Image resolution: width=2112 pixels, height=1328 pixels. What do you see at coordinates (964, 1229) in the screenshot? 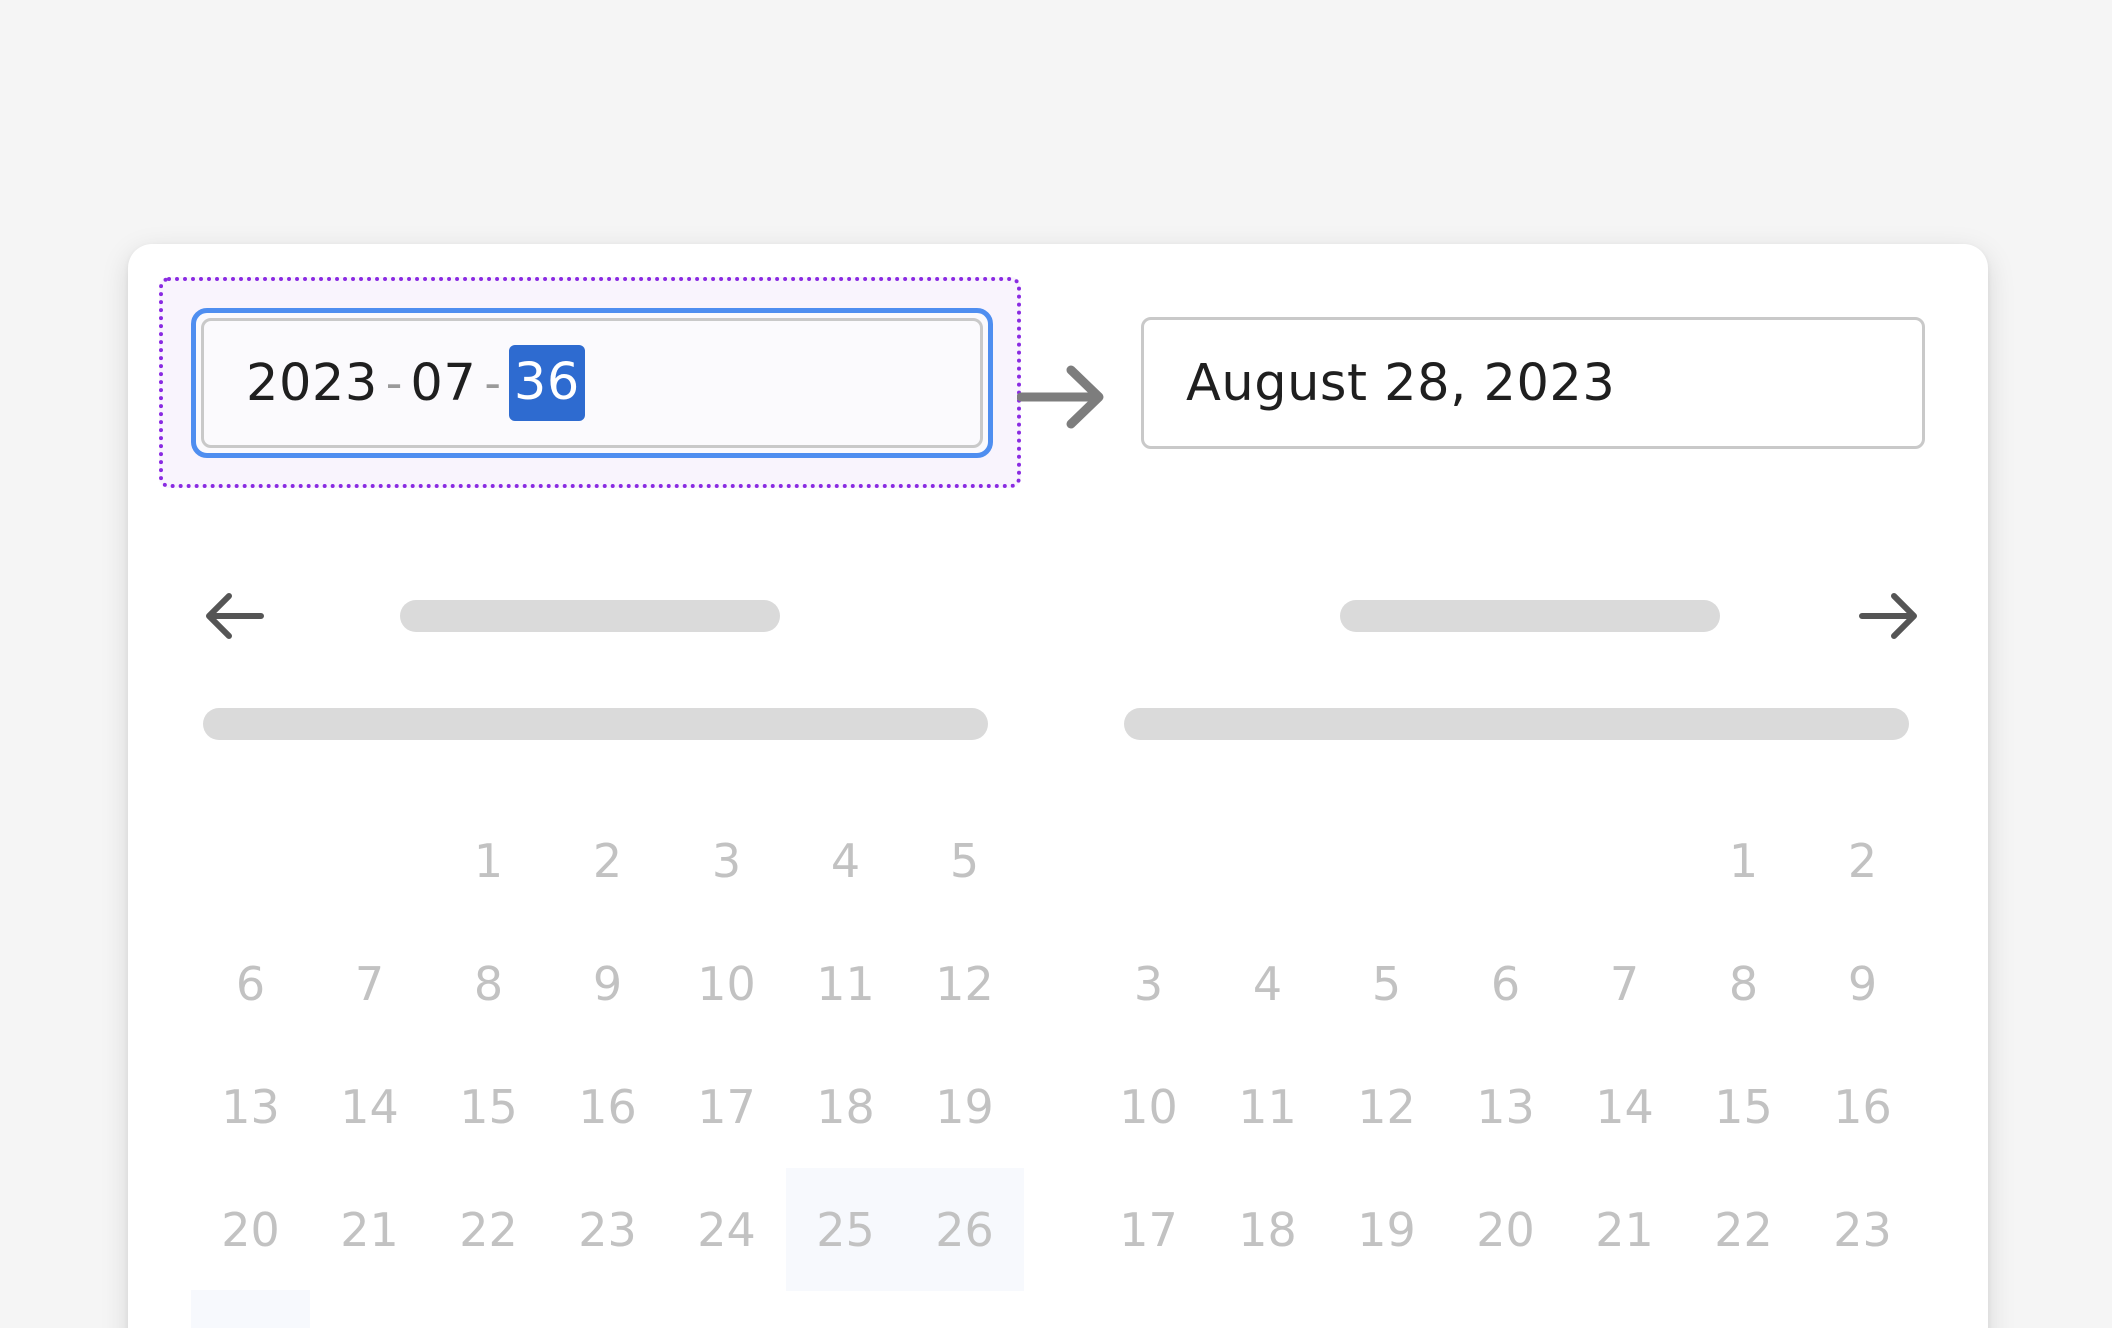
I see `day-cell: 26` at bounding box center [964, 1229].